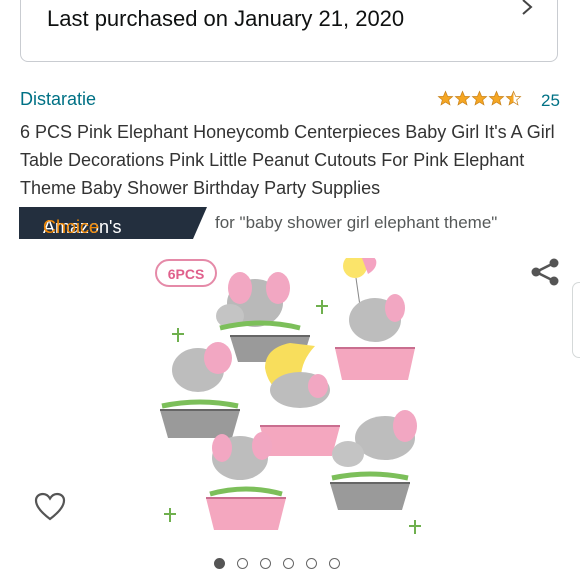 The image size is (580, 580). I want to click on last-purchased-card: Last purchased on January 21, 2020, so click(289, 31).